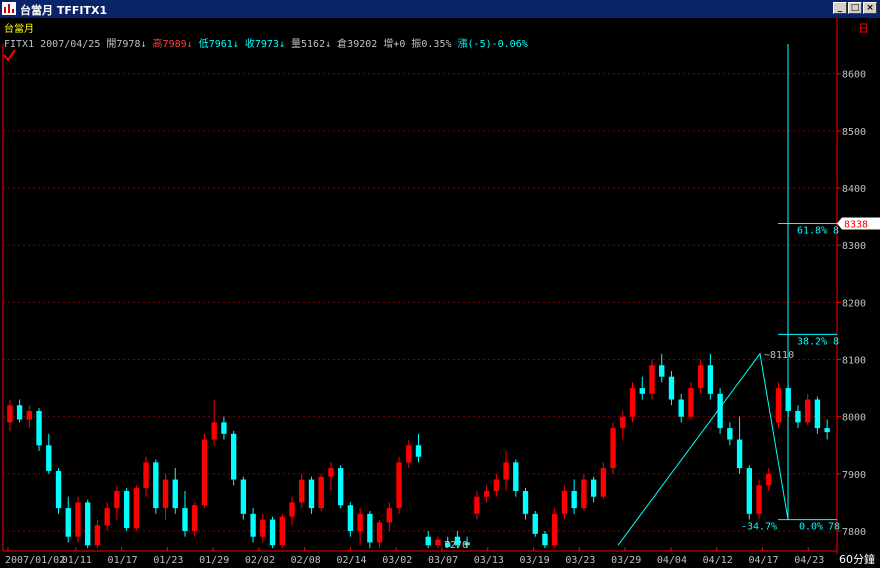 The height and width of the screenshot is (568, 880). Describe the element at coordinates (870, 8) in the screenshot. I see `close-button: ×` at that location.